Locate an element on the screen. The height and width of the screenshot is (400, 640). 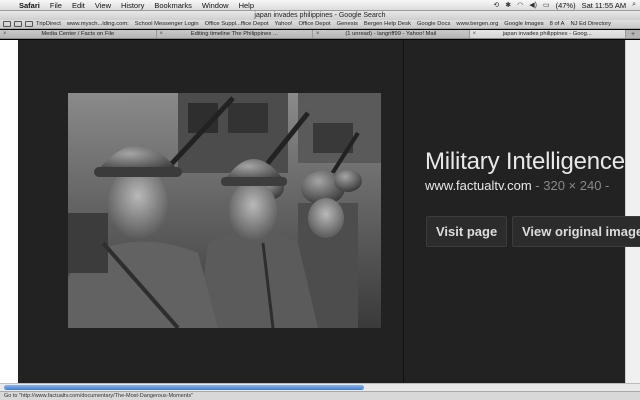
menu-view: View is located at coordinates (103, 5).